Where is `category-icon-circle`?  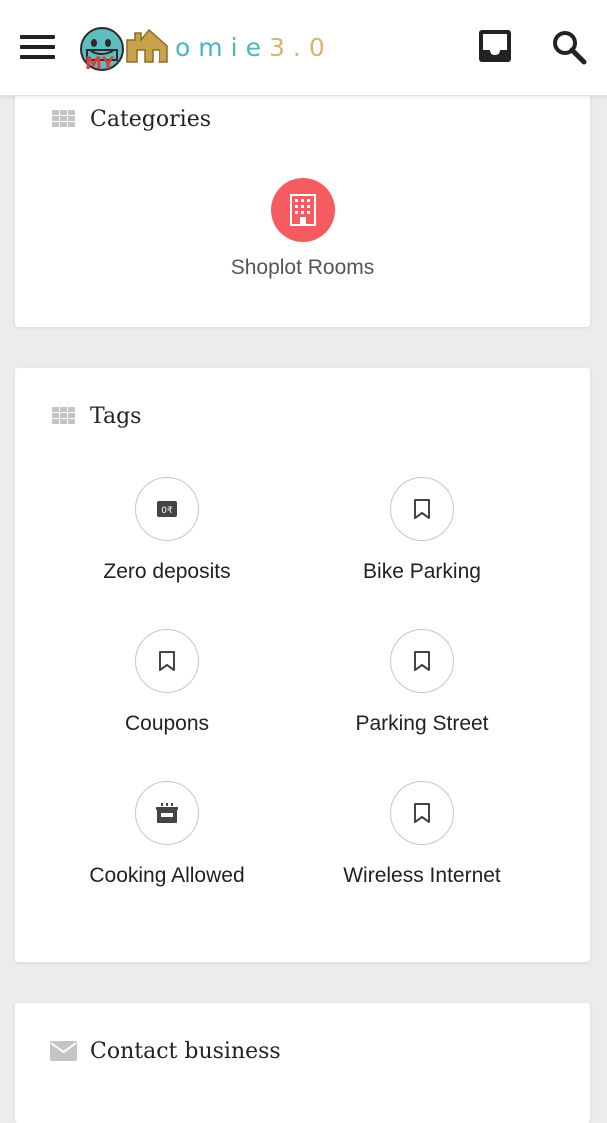 category-icon-circle is located at coordinates (302, 210).